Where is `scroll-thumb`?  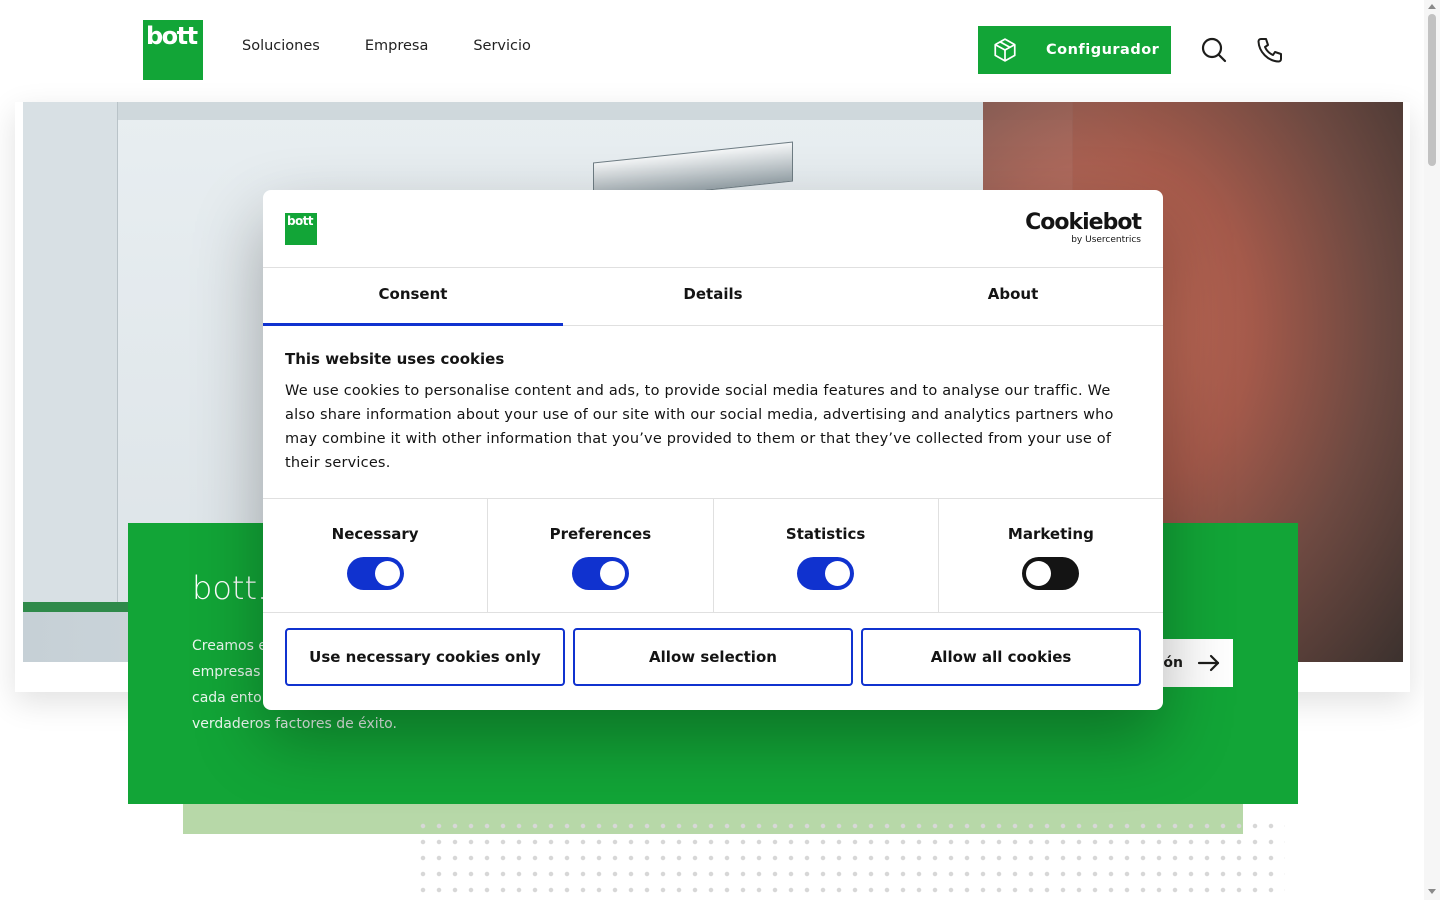
scroll-thumb is located at coordinates (1432, 90).